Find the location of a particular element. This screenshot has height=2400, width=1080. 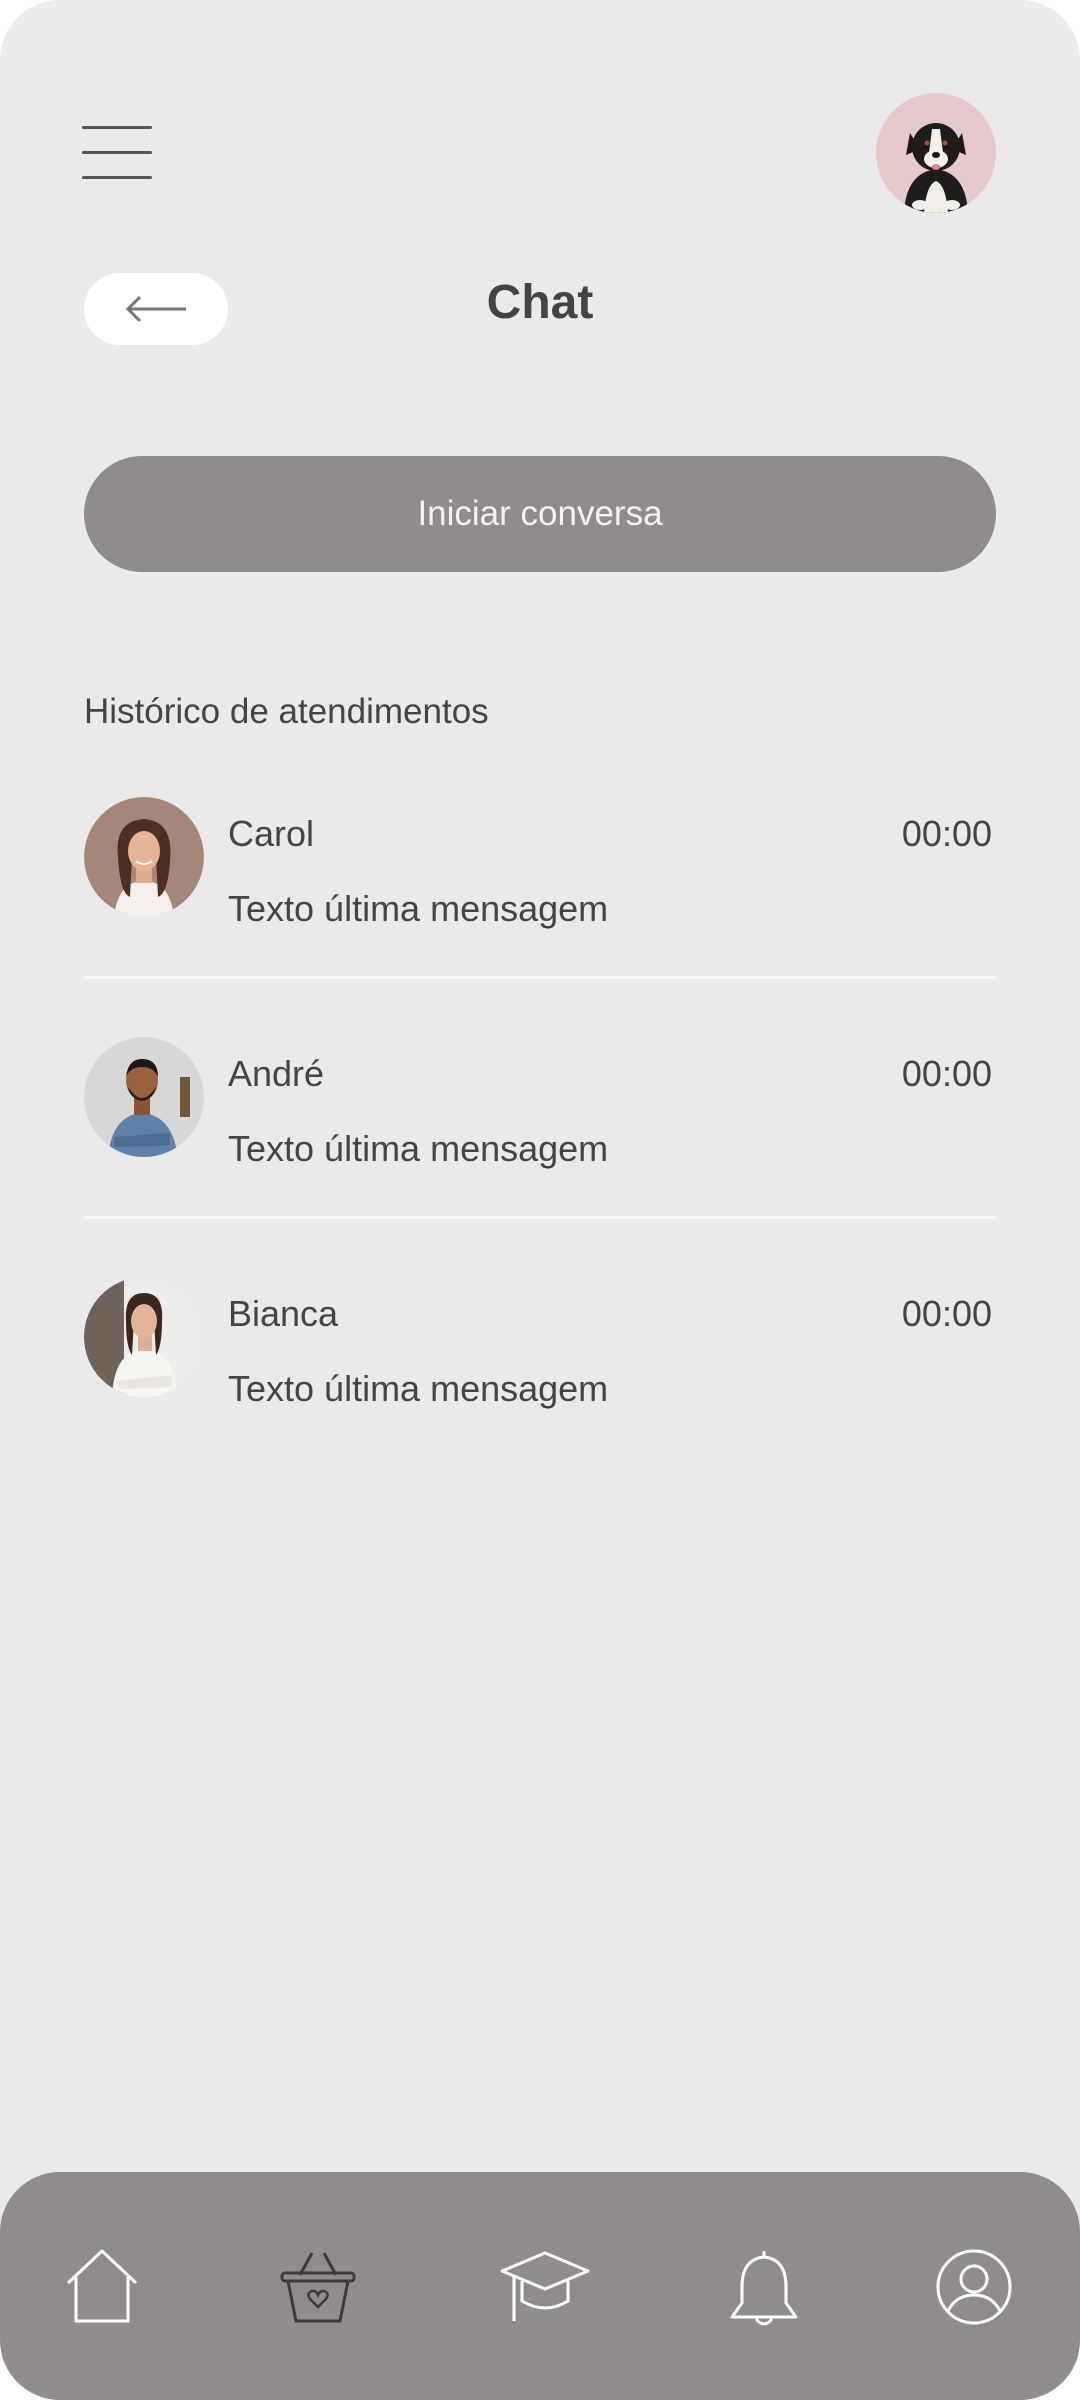

contact-name: Carol is located at coordinates (271, 833).